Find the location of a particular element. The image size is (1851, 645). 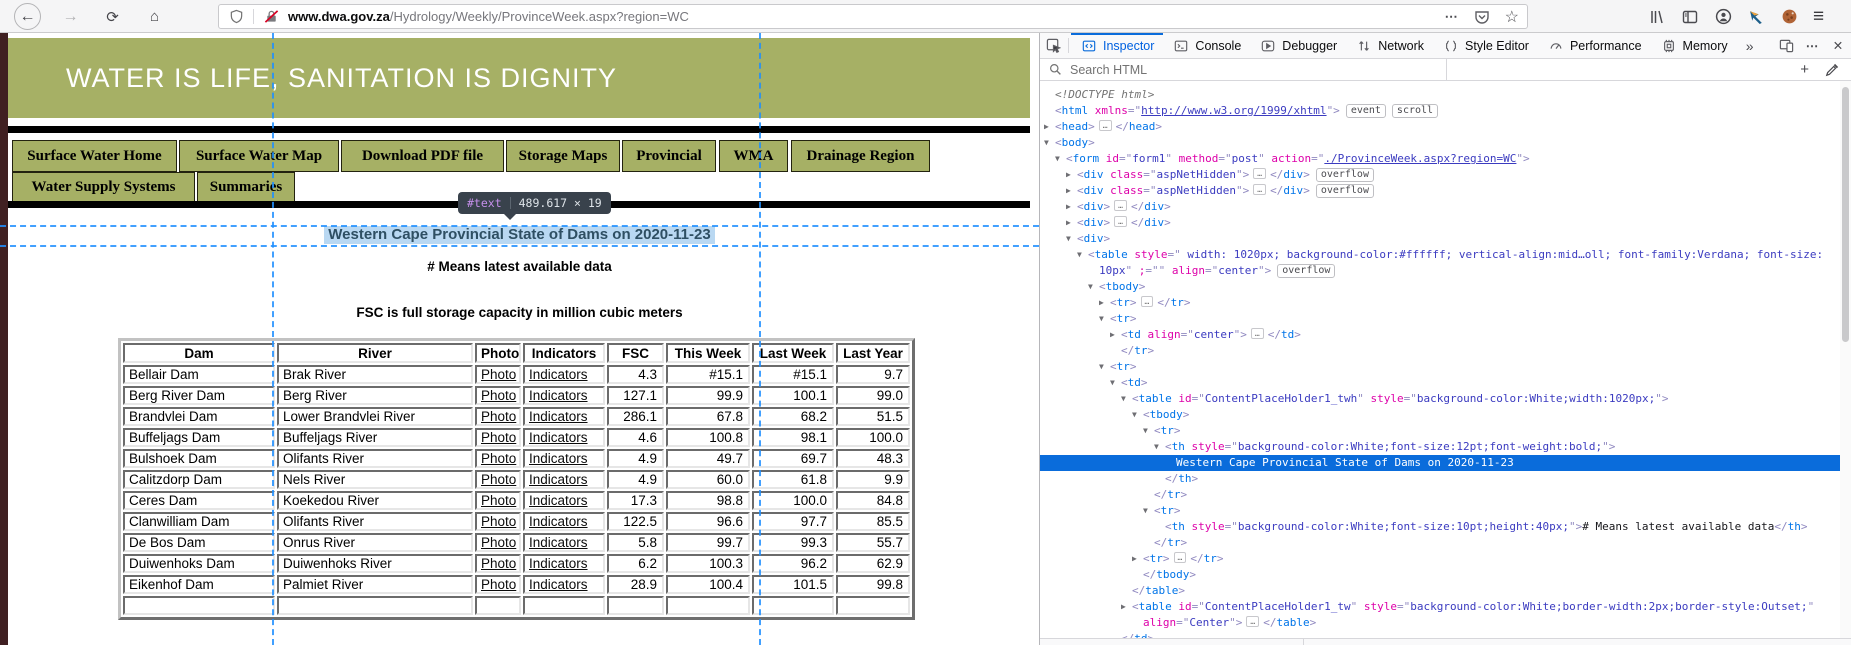

markup-line: ▶ <td align="center">… </td> is located at coordinates (1440, 335).